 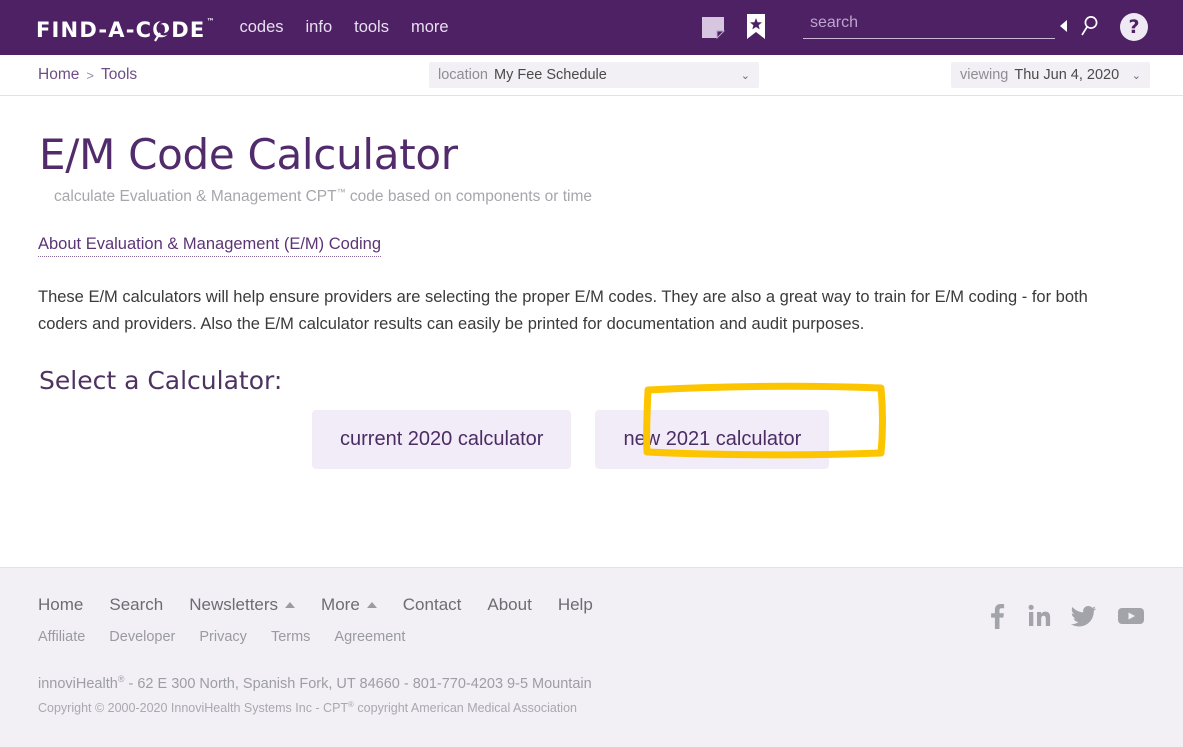 I want to click on footer-link-agreement: Agreement, so click(x=369, y=637).